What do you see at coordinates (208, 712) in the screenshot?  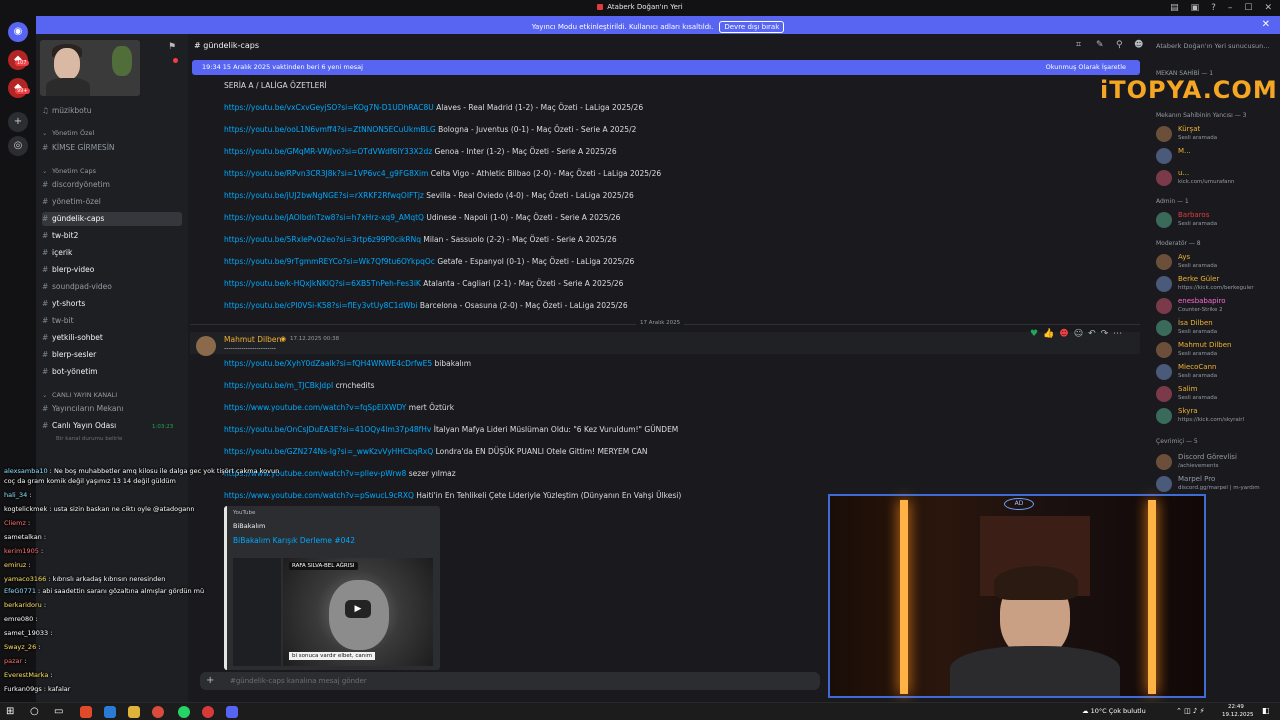 I see `obs-icon` at bounding box center [208, 712].